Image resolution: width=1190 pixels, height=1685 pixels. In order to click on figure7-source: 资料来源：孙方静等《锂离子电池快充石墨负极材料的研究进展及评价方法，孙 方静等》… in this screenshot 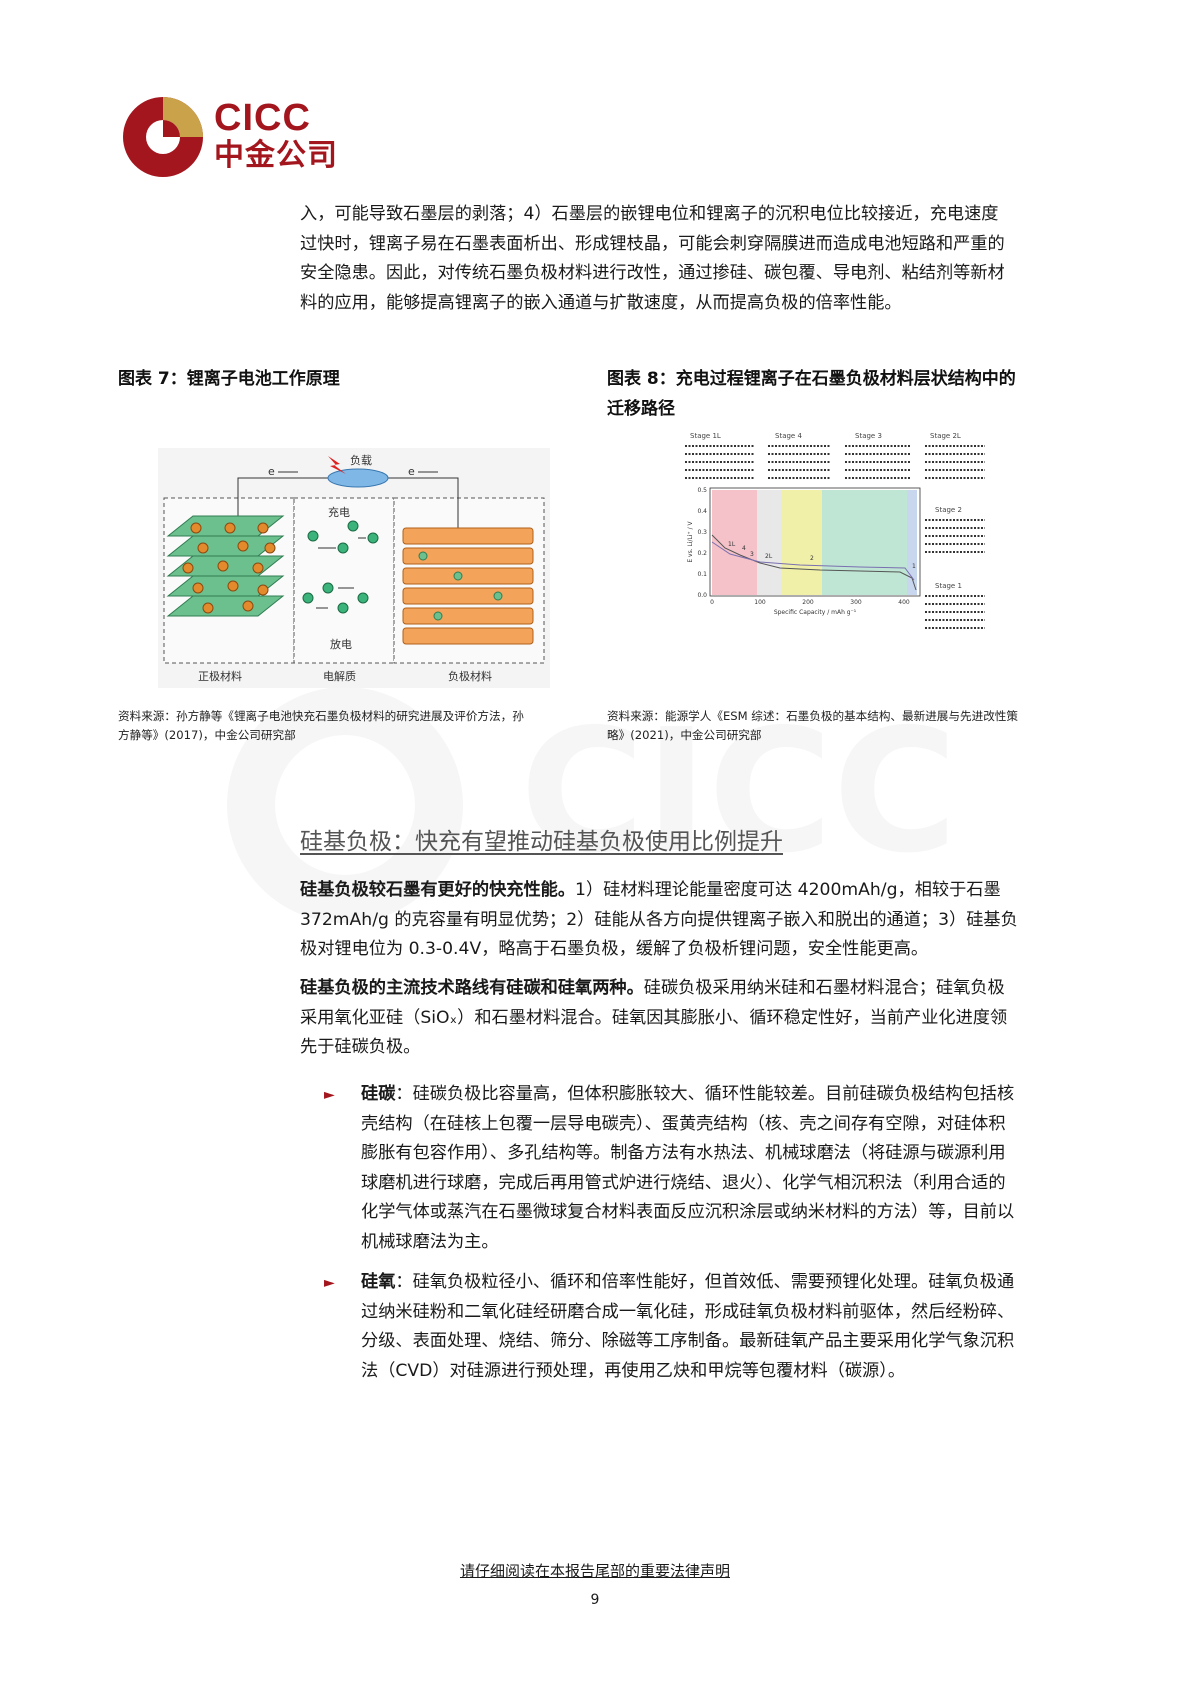, I will do `click(353, 726)`.